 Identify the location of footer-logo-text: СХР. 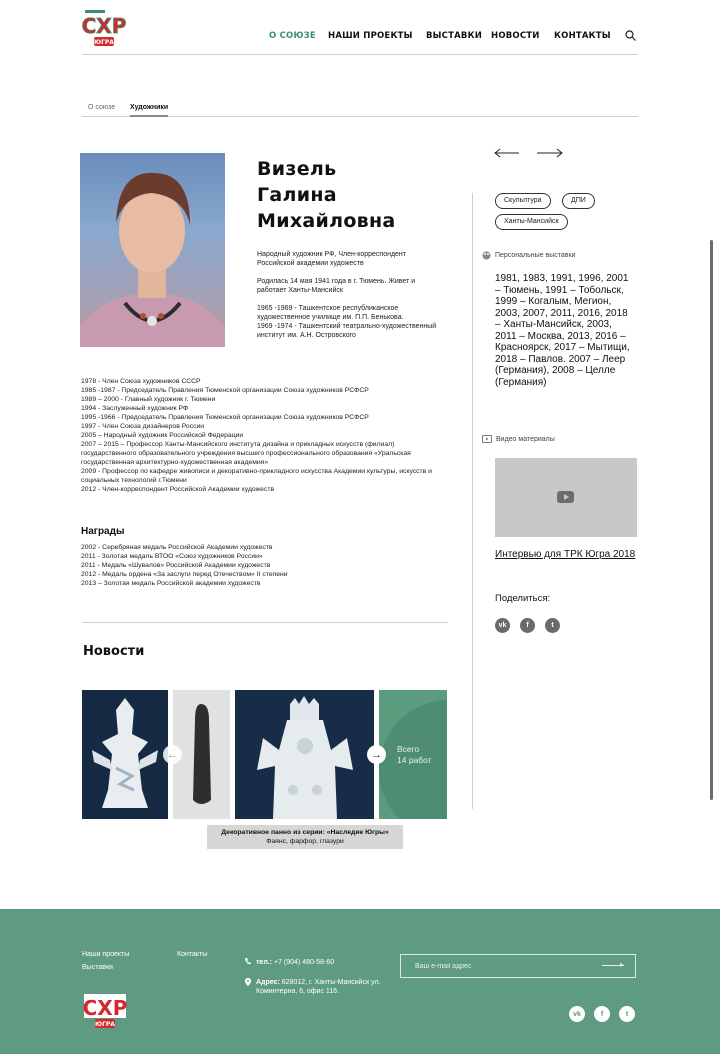
(105, 1008).